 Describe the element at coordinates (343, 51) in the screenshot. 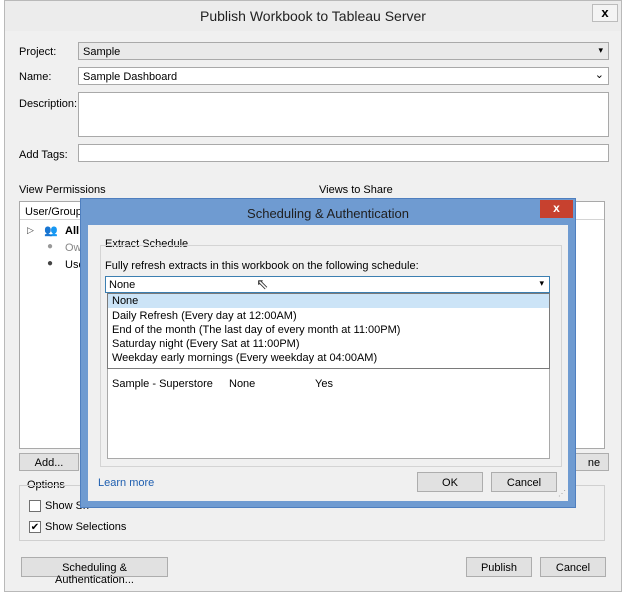

I see `project-select: Sample ▾` at that location.